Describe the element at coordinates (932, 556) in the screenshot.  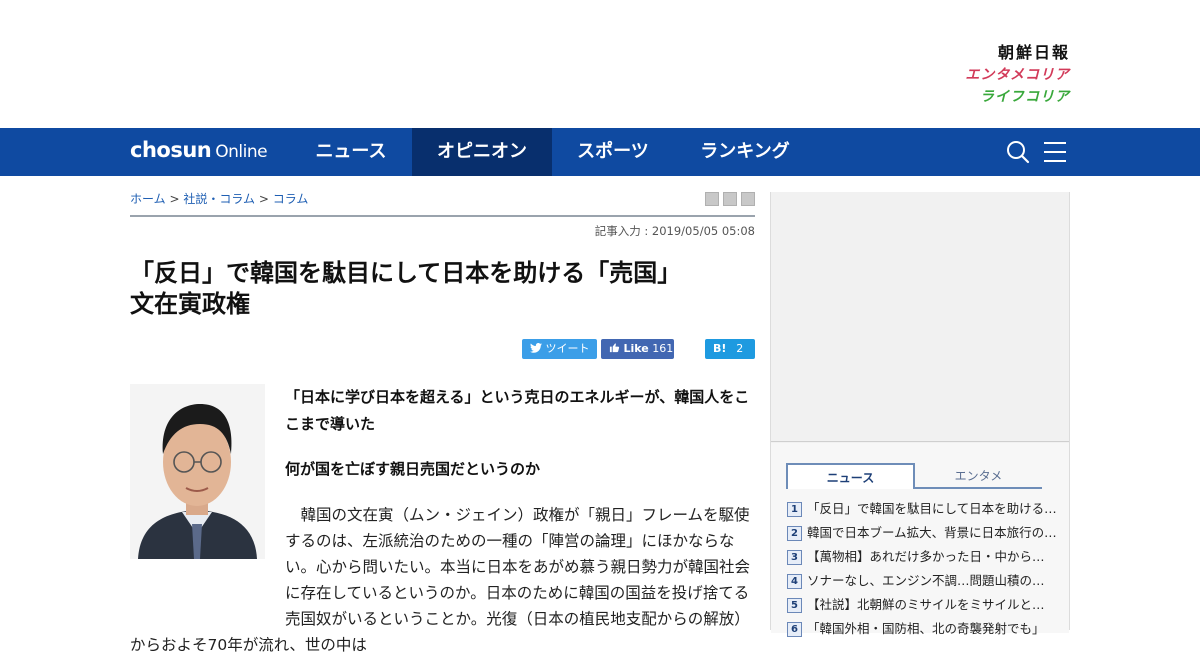
I see `ranking-title: 【萬物相】あれだけ多かった日・中からの観光客は` at that location.